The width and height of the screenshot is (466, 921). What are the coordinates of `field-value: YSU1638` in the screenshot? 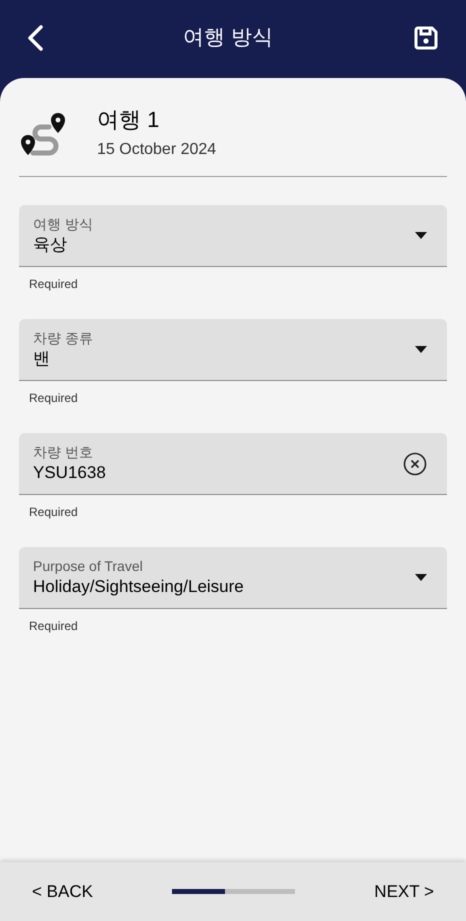 It's located at (70, 473).